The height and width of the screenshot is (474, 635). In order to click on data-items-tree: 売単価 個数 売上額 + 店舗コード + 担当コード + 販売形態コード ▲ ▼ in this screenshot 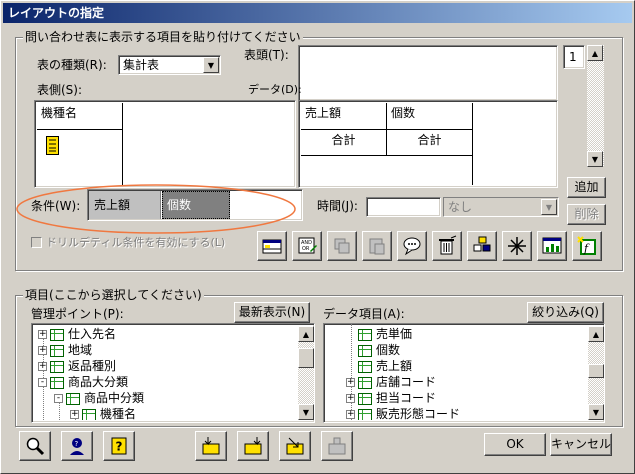, I will do `click(464, 373)`.